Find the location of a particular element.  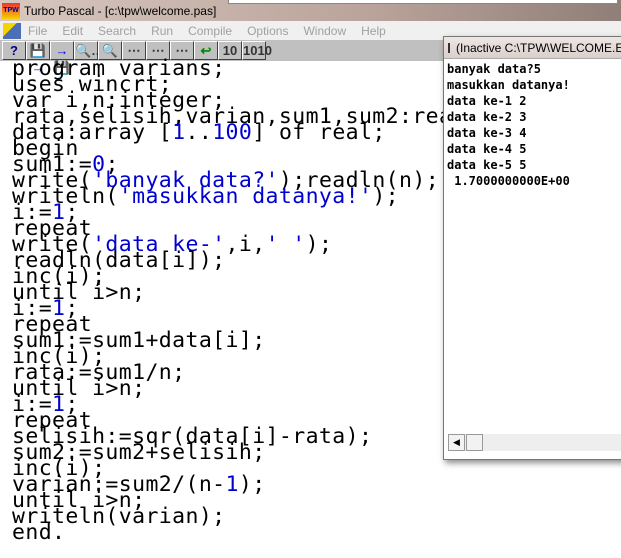

output-line: data ke-2 3 is located at coordinates (487, 117).